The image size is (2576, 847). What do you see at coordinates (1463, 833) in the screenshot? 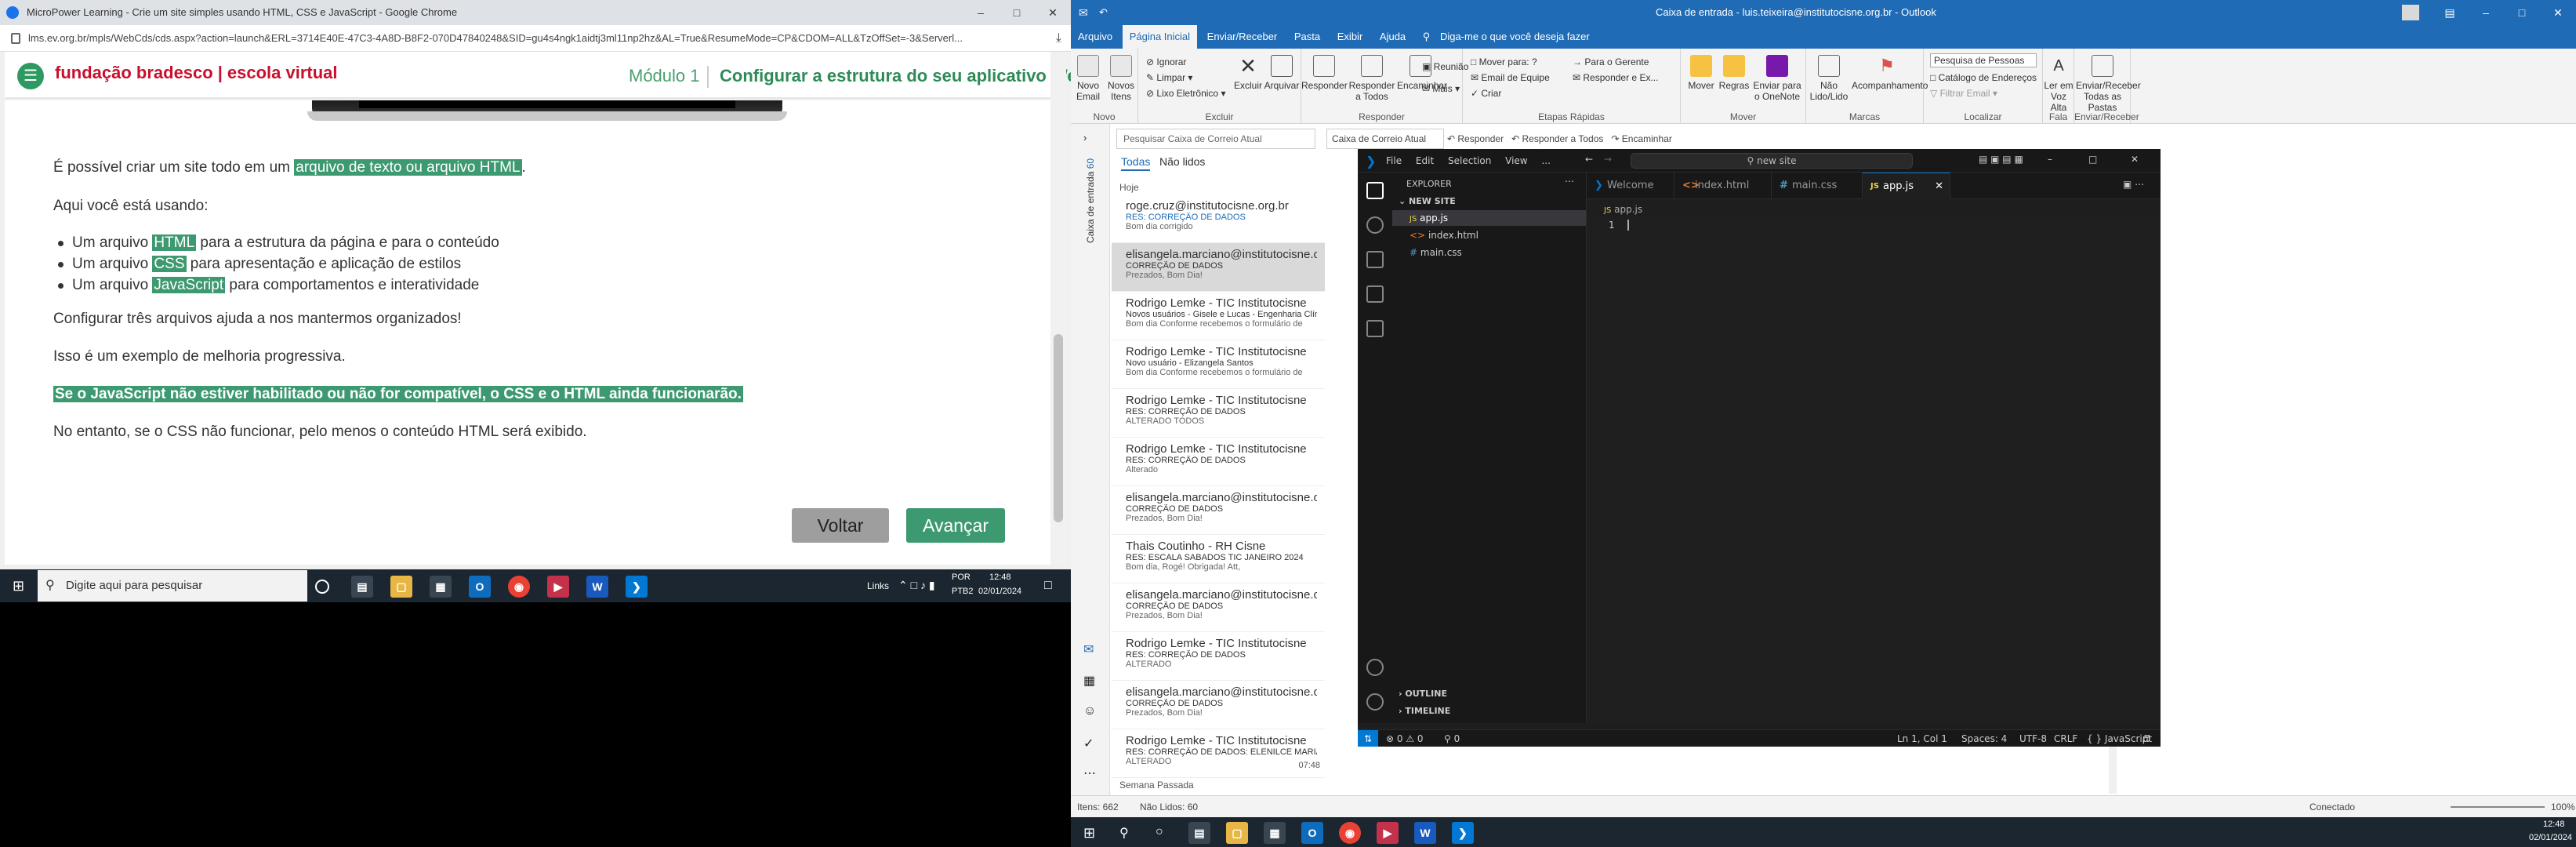
I see `vscode-taskbar-icon: ❯` at bounding box center [1463, 833].